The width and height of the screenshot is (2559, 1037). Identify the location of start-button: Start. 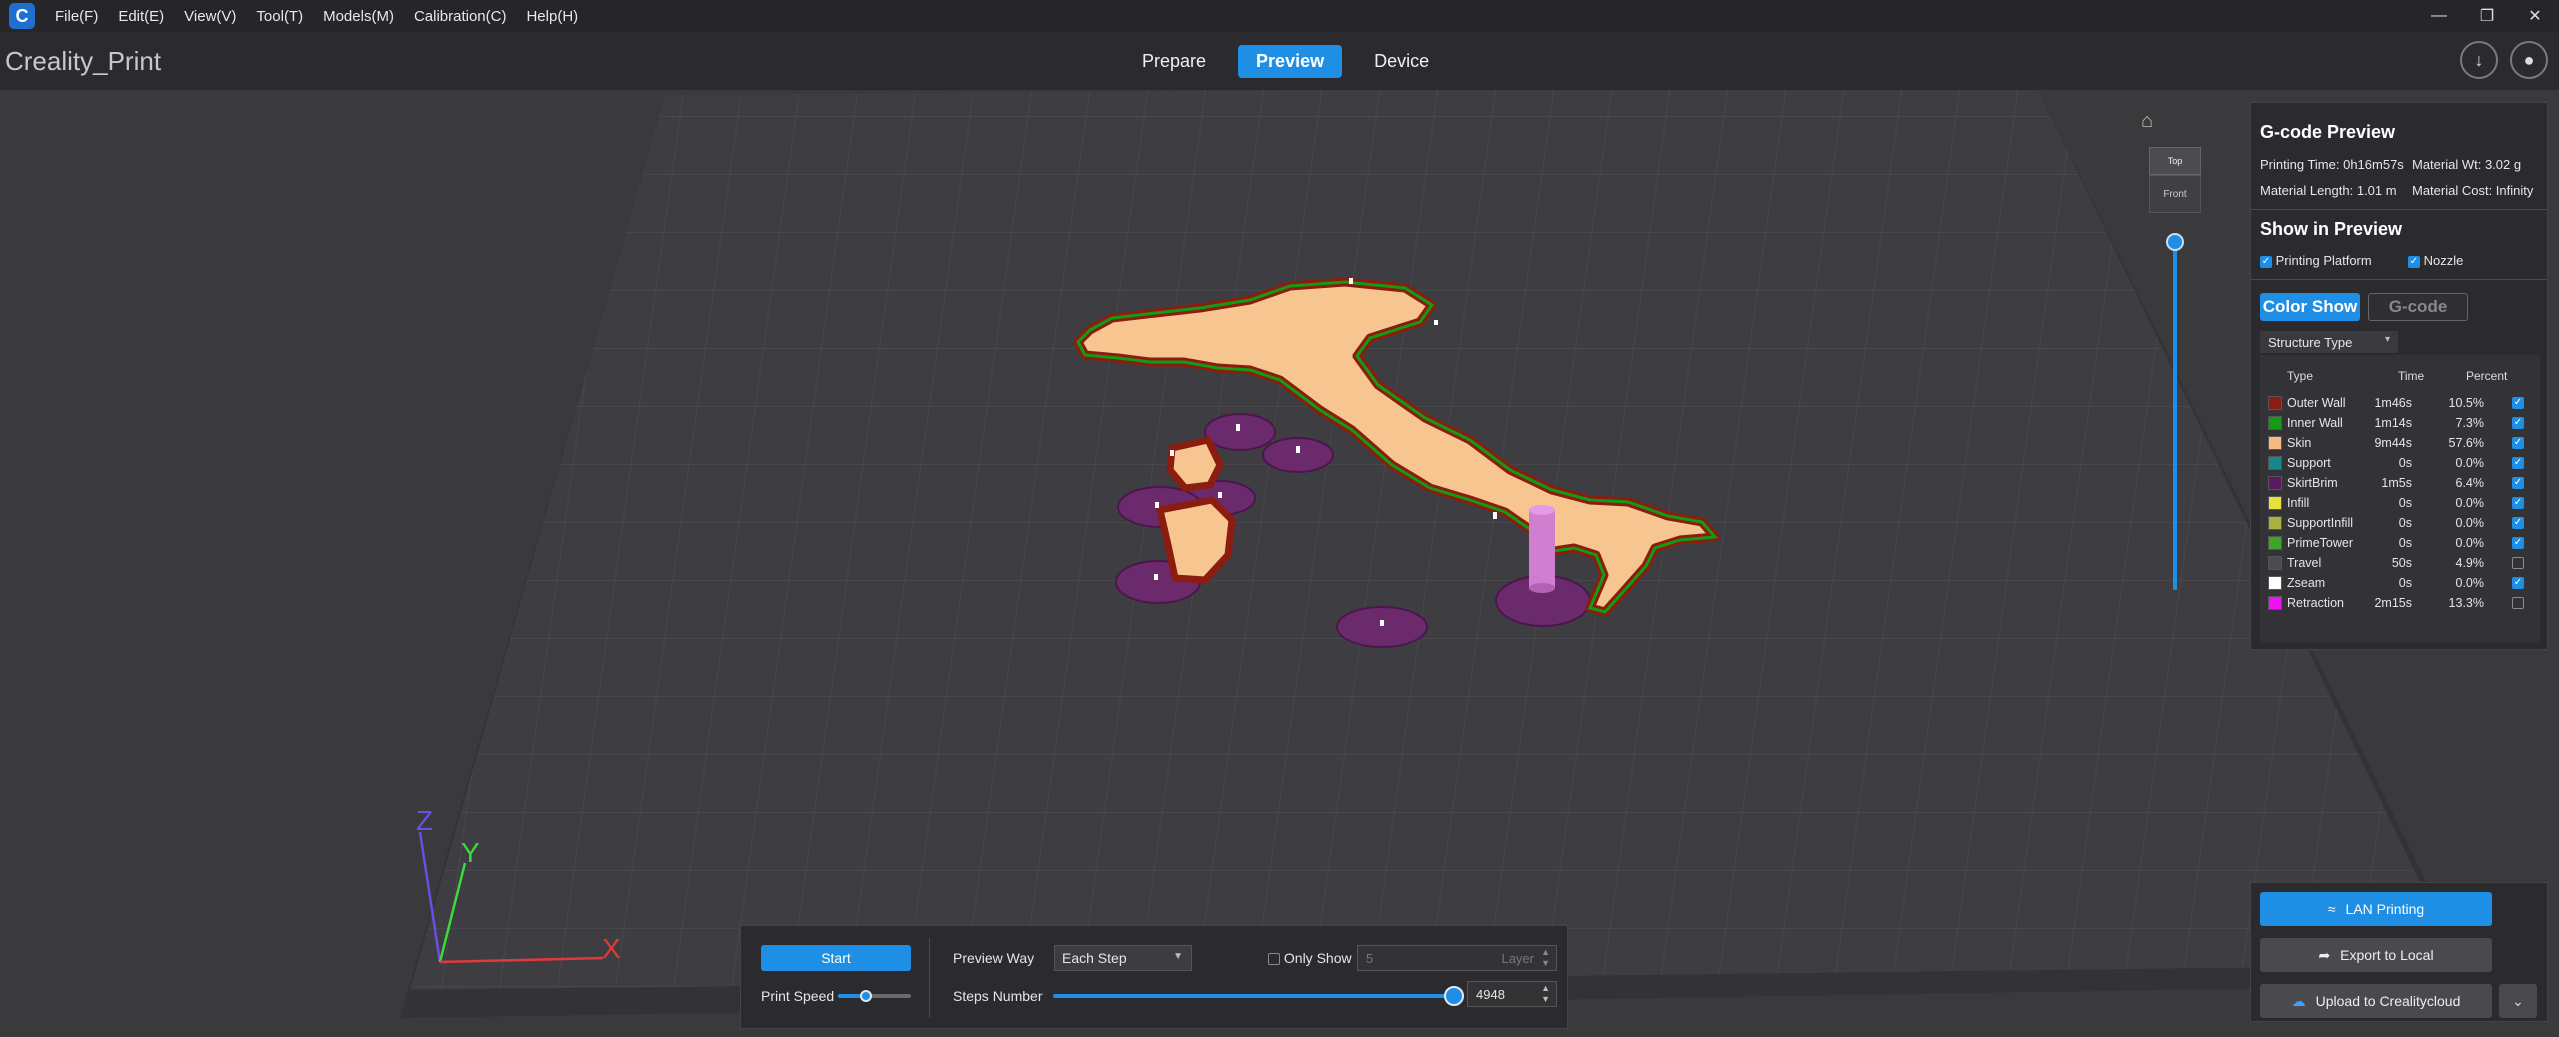
(836, 958).